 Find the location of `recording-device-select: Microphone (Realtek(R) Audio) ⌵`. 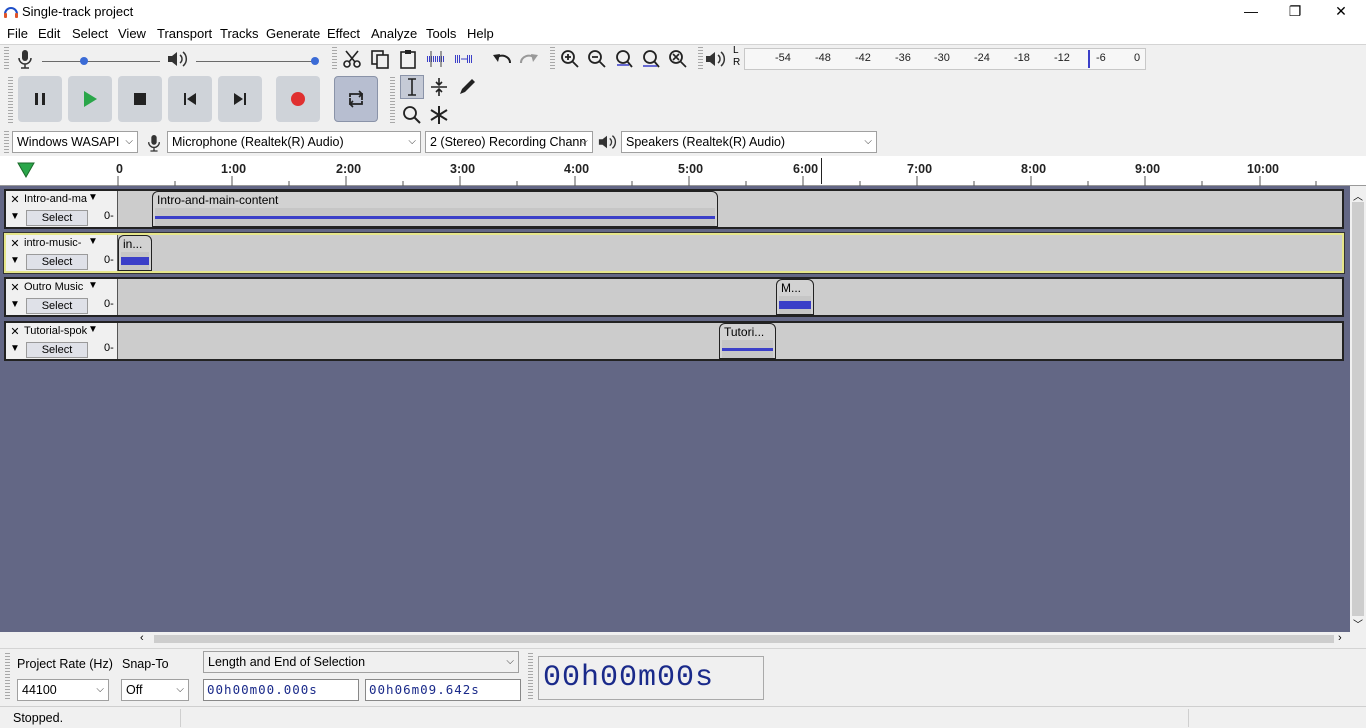

recording-device-select: Microphone (Realtek(R) Audio) ⌵ is located at coordinates (294, 142).